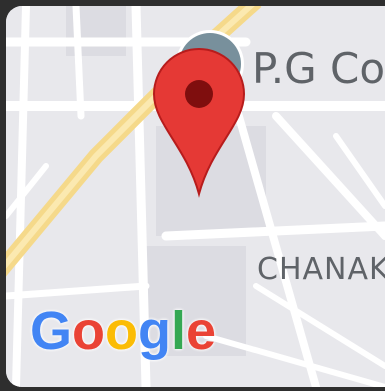  I want to click on poi-label: P.G Col, so click(318, 68).